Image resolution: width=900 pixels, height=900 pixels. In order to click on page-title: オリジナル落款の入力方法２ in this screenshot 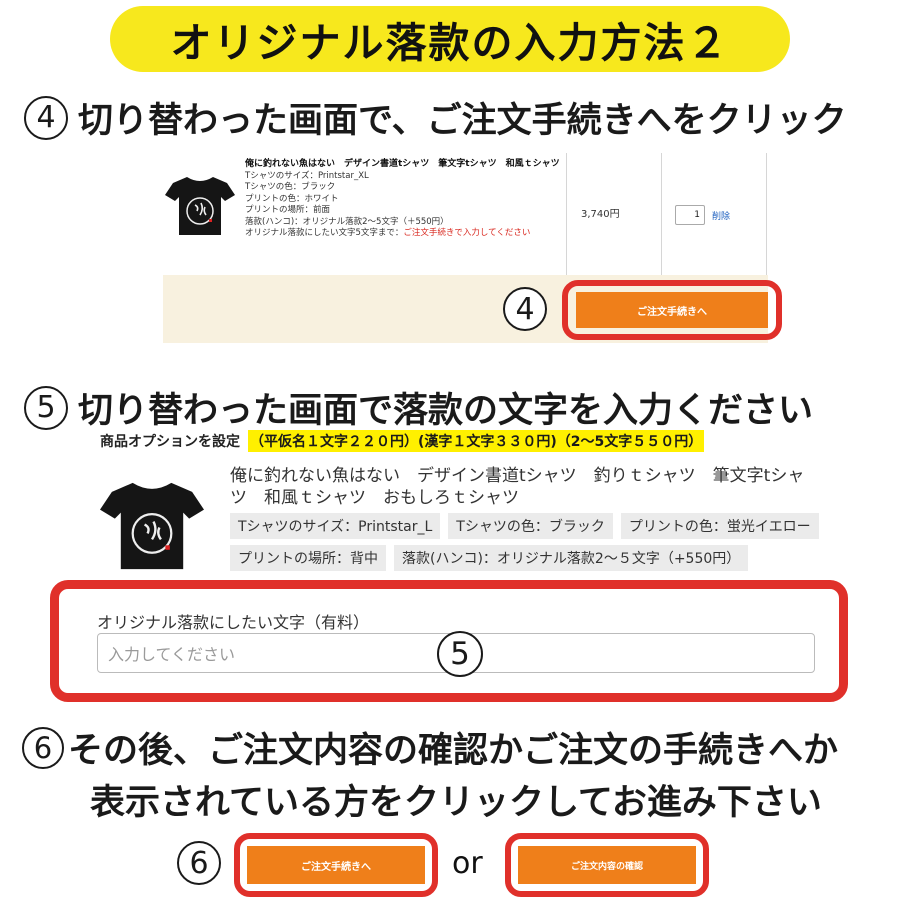, I will do `click(450, 43)`.